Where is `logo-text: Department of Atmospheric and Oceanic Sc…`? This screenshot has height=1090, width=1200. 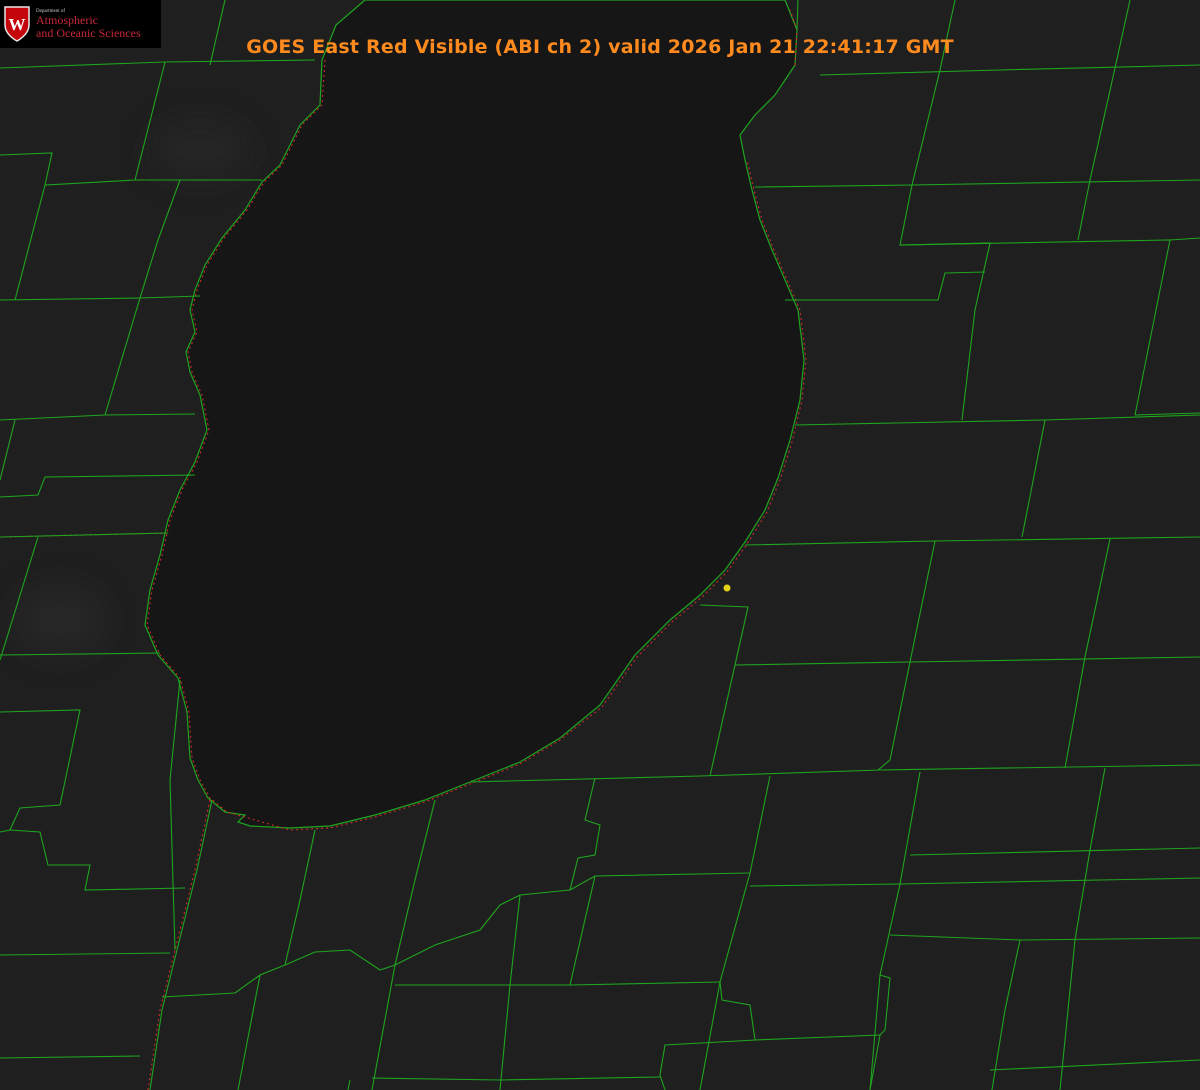
logo-text: Department of Atmospheric and Oceanic Sc… is located at coordinates (88, 24).